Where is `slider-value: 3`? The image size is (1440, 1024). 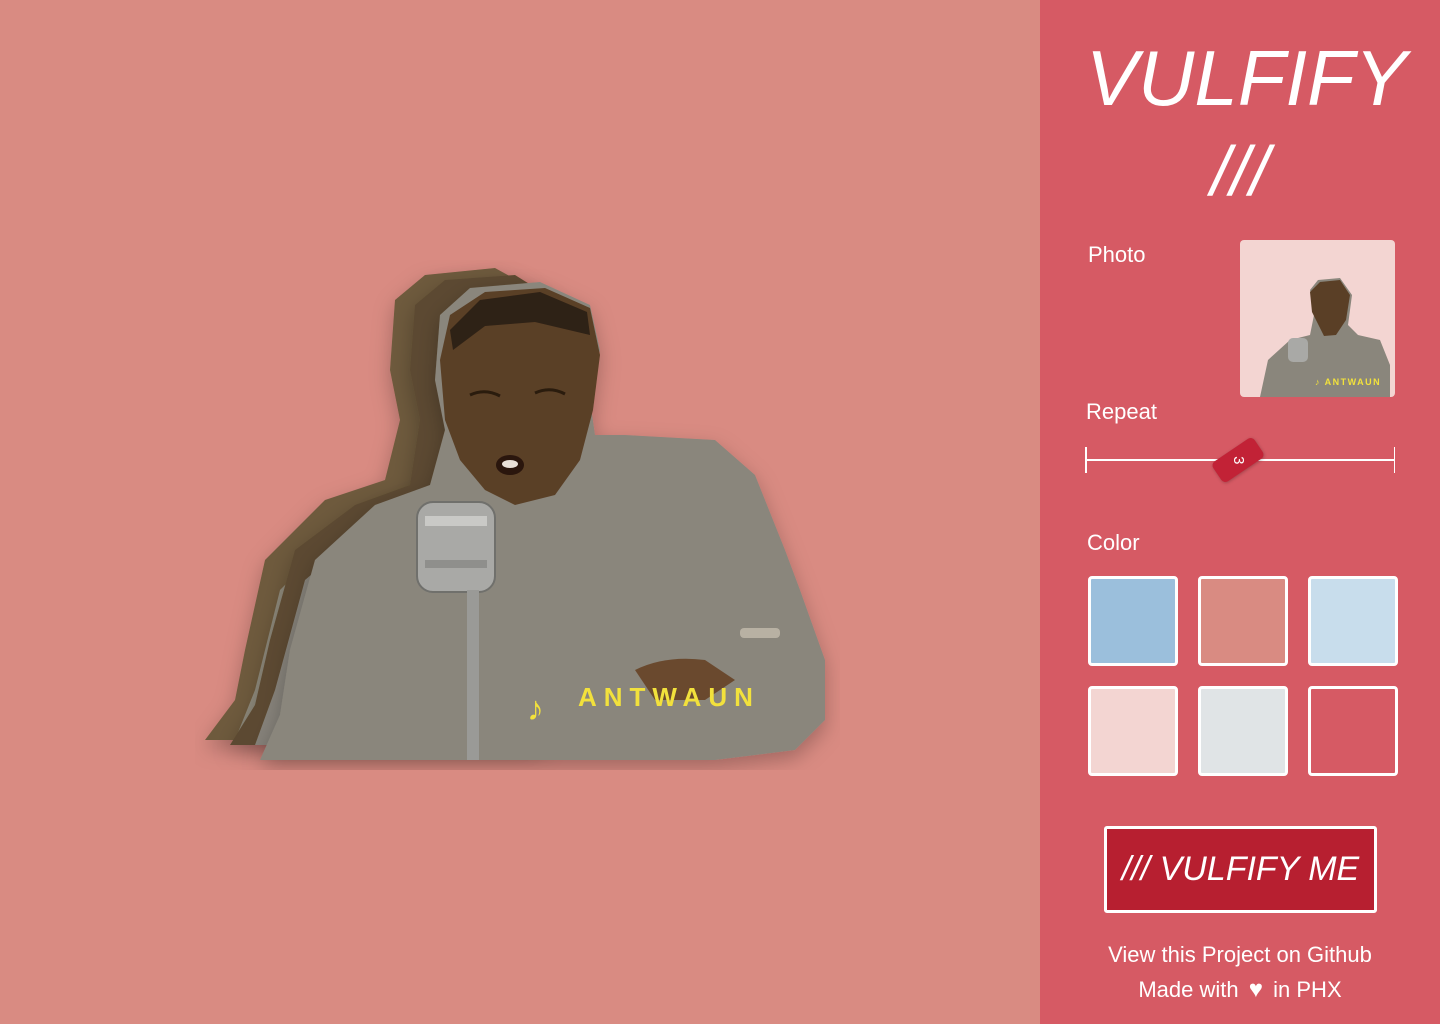 slider-value: 3 is located at coordinates (1238, 460).